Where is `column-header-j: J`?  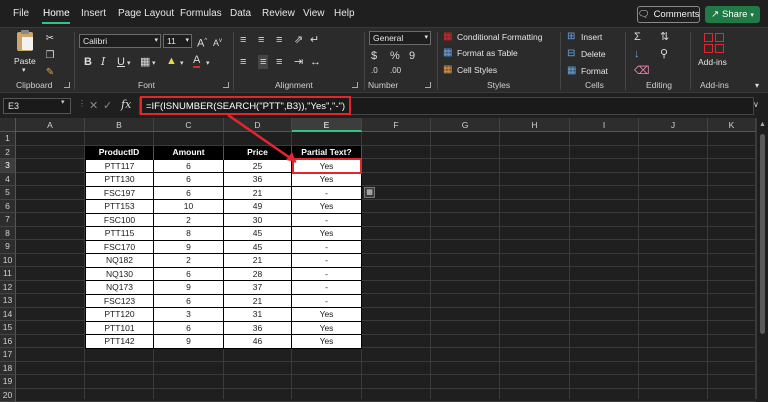
column-header-j: J is located at coordinates (673, 125).